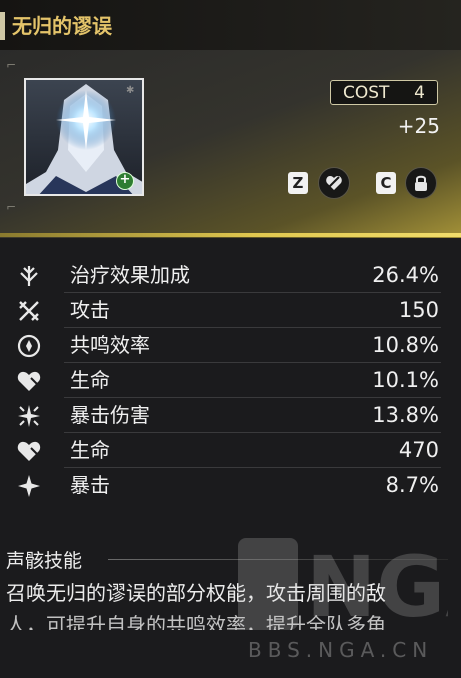 Image resolution: width=461 pixels, height=678 pixels. What do you see at coordinates (29, 346) in the screenshot?
I see `energy-regen-icon` at bounding box center [29, 346].